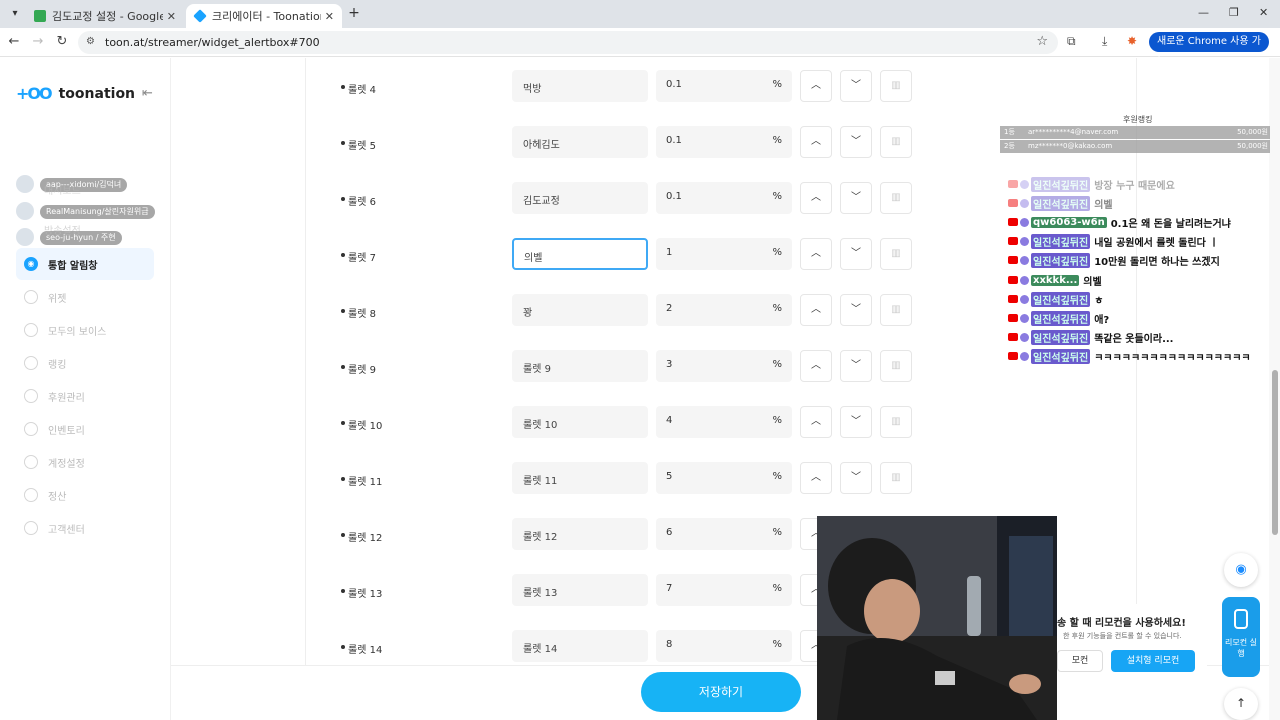 The width and height of the screenshot is (1280, 720). Describe the element at coordinates (1241, 704) in the screenshot. I see `scroll-top-arrow-icon: ↑` at that location.